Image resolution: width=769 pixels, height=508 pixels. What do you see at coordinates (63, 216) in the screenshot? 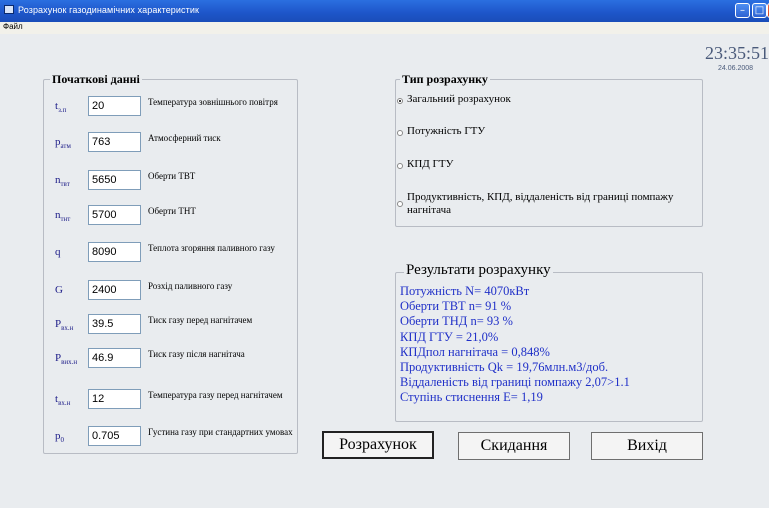
I see `param-symbol: nтнт` at bounding box center [63, 216].